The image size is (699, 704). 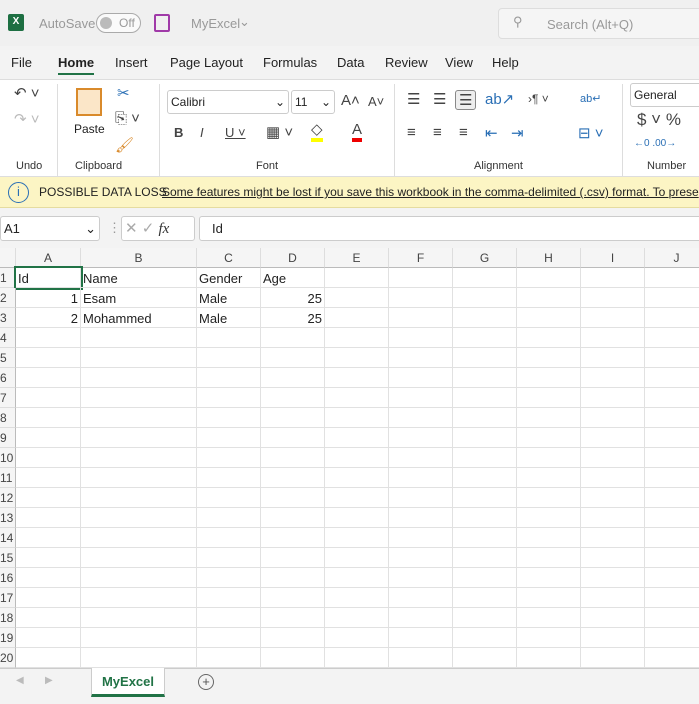 What do you see at coordinates (485, 418) in the screenshot?
I see `cell-g8` at bounding box center [485, 418].